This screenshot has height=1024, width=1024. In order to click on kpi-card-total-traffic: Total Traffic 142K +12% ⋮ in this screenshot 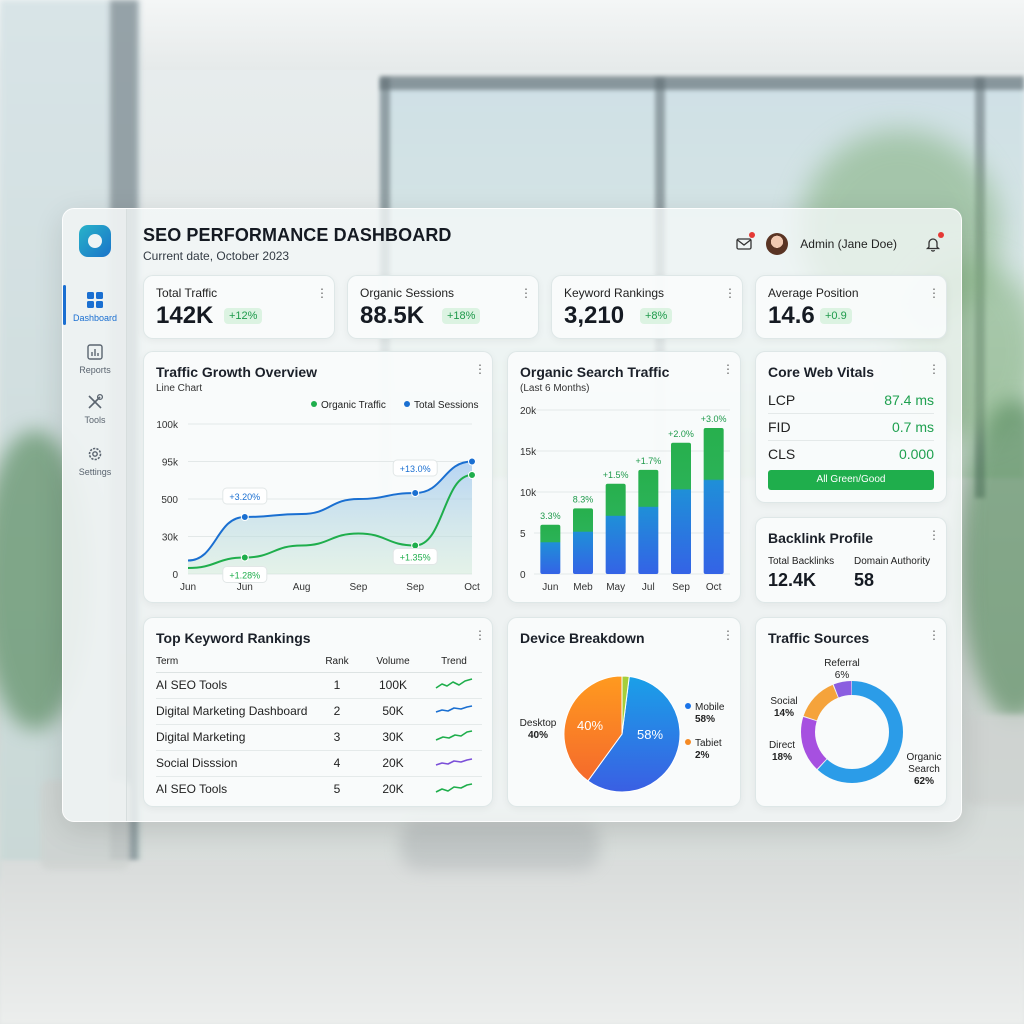, I will do `click(239, 307)`.